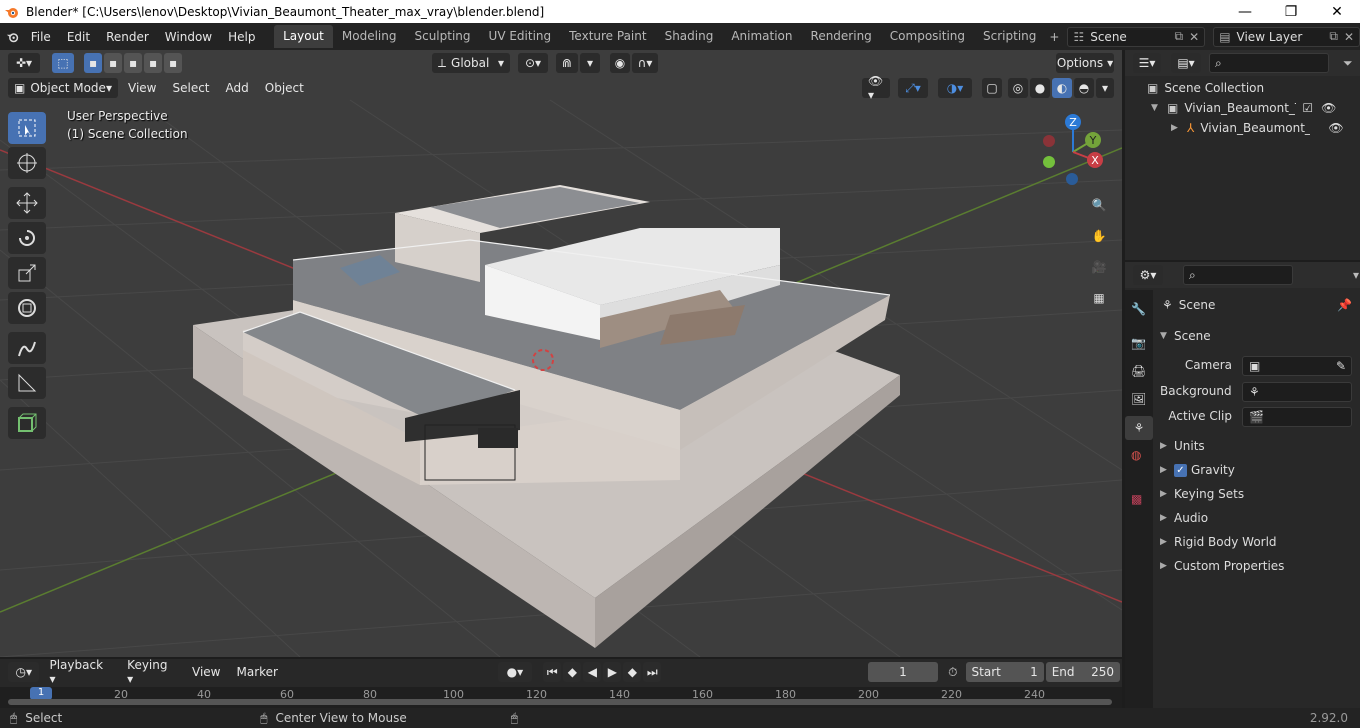  I want to click on viewport-menu-view: View, so click(142, 88).